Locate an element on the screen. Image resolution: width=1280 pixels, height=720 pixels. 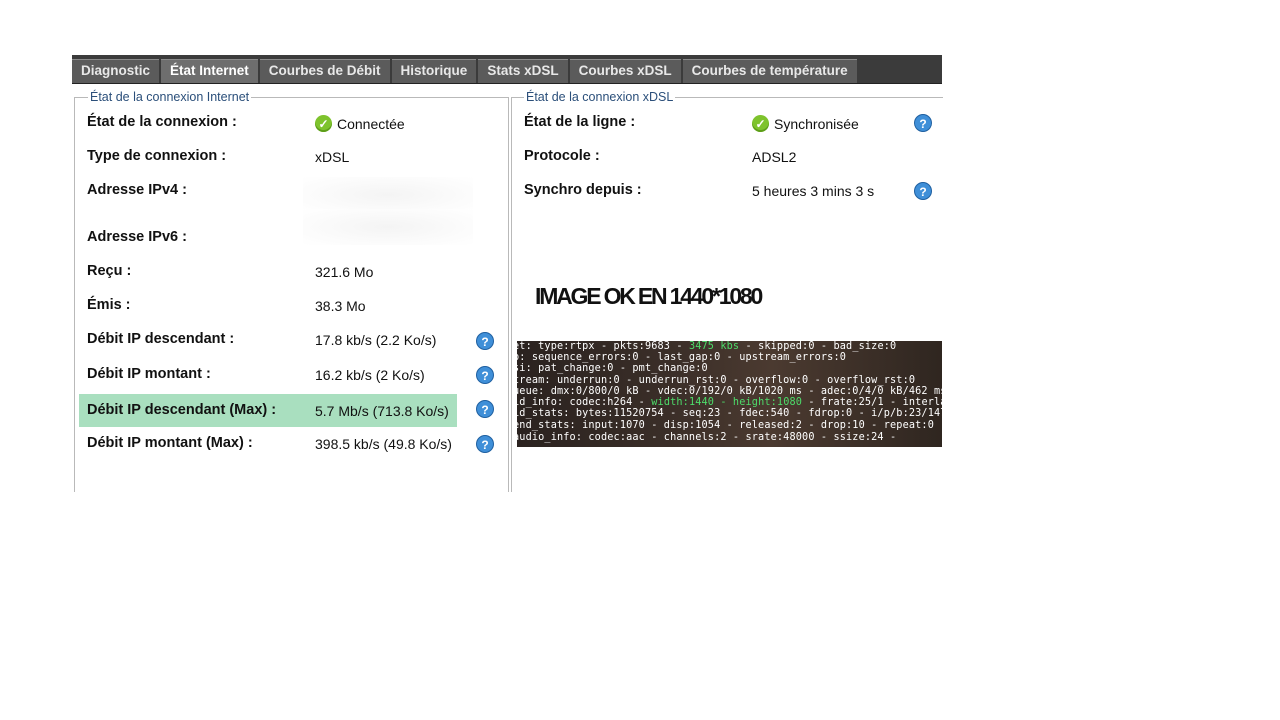
row-label: Protocole : is located at coordinates (562, 156).